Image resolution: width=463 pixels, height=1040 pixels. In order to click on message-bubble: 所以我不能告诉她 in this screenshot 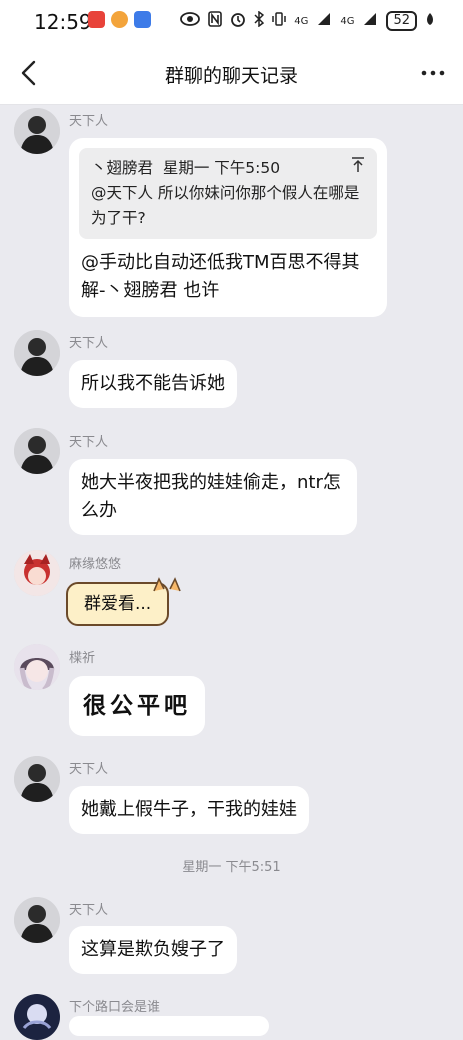, I will do `click(153, 384)`.